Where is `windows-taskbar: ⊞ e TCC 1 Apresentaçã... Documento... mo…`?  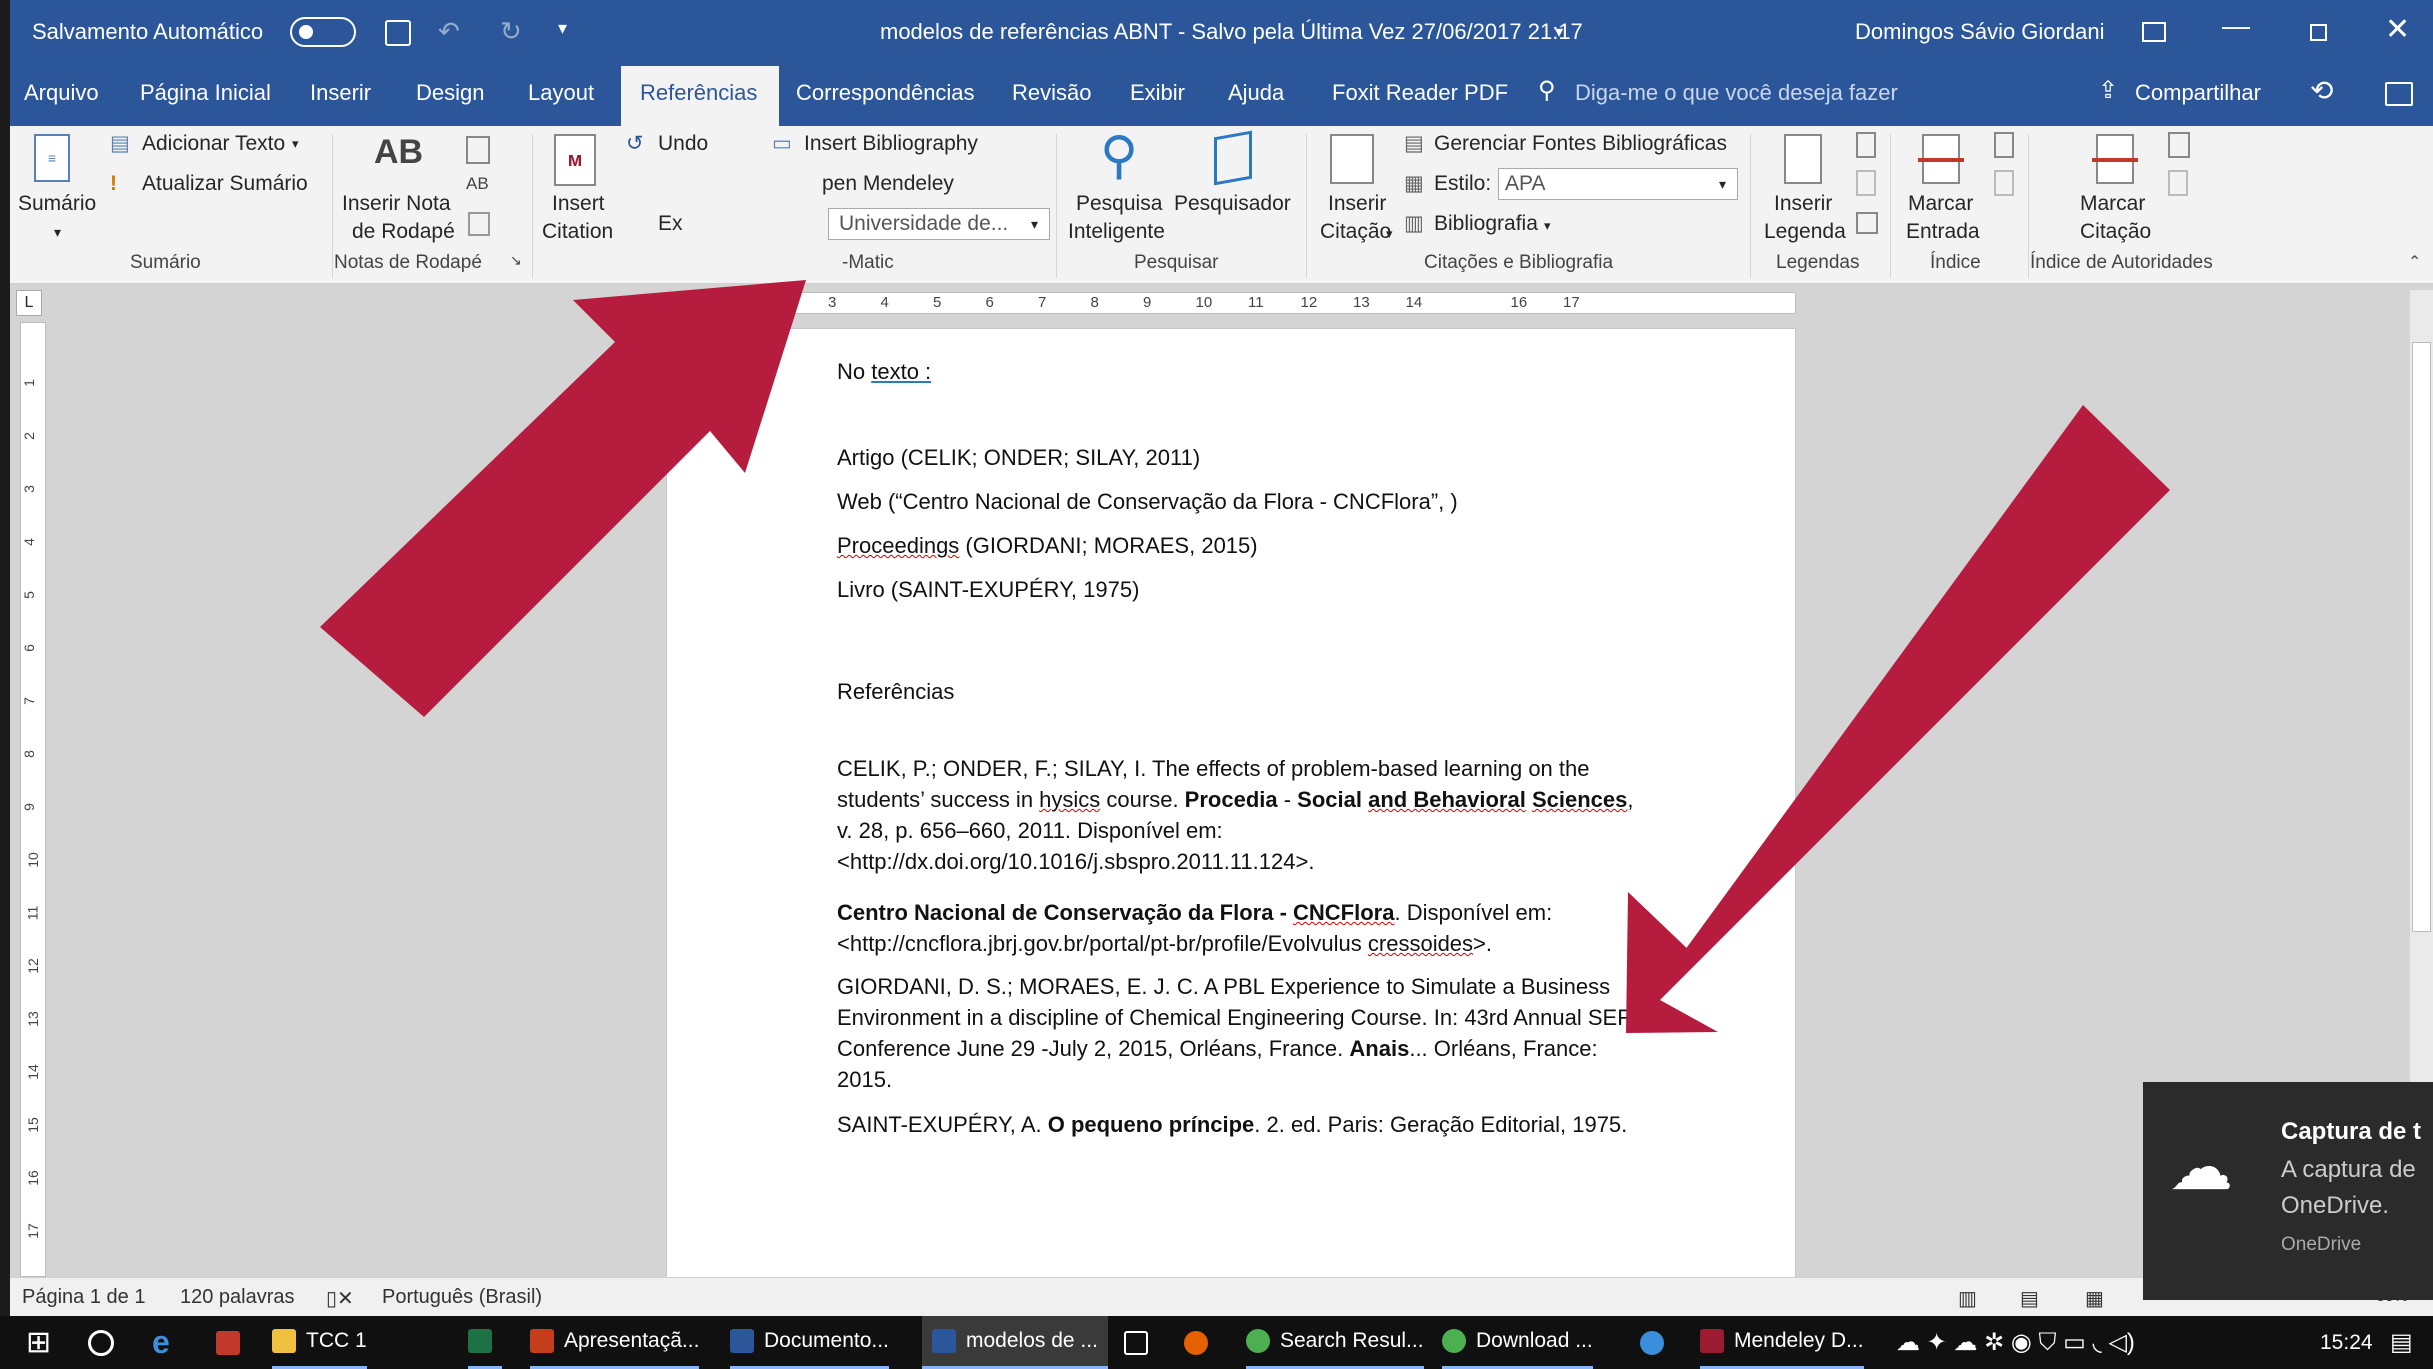 windows-taskbar: ⊞ e TCC 1 Apresentaçã... Documento... mo… is located at coordinates (1216, 1342).